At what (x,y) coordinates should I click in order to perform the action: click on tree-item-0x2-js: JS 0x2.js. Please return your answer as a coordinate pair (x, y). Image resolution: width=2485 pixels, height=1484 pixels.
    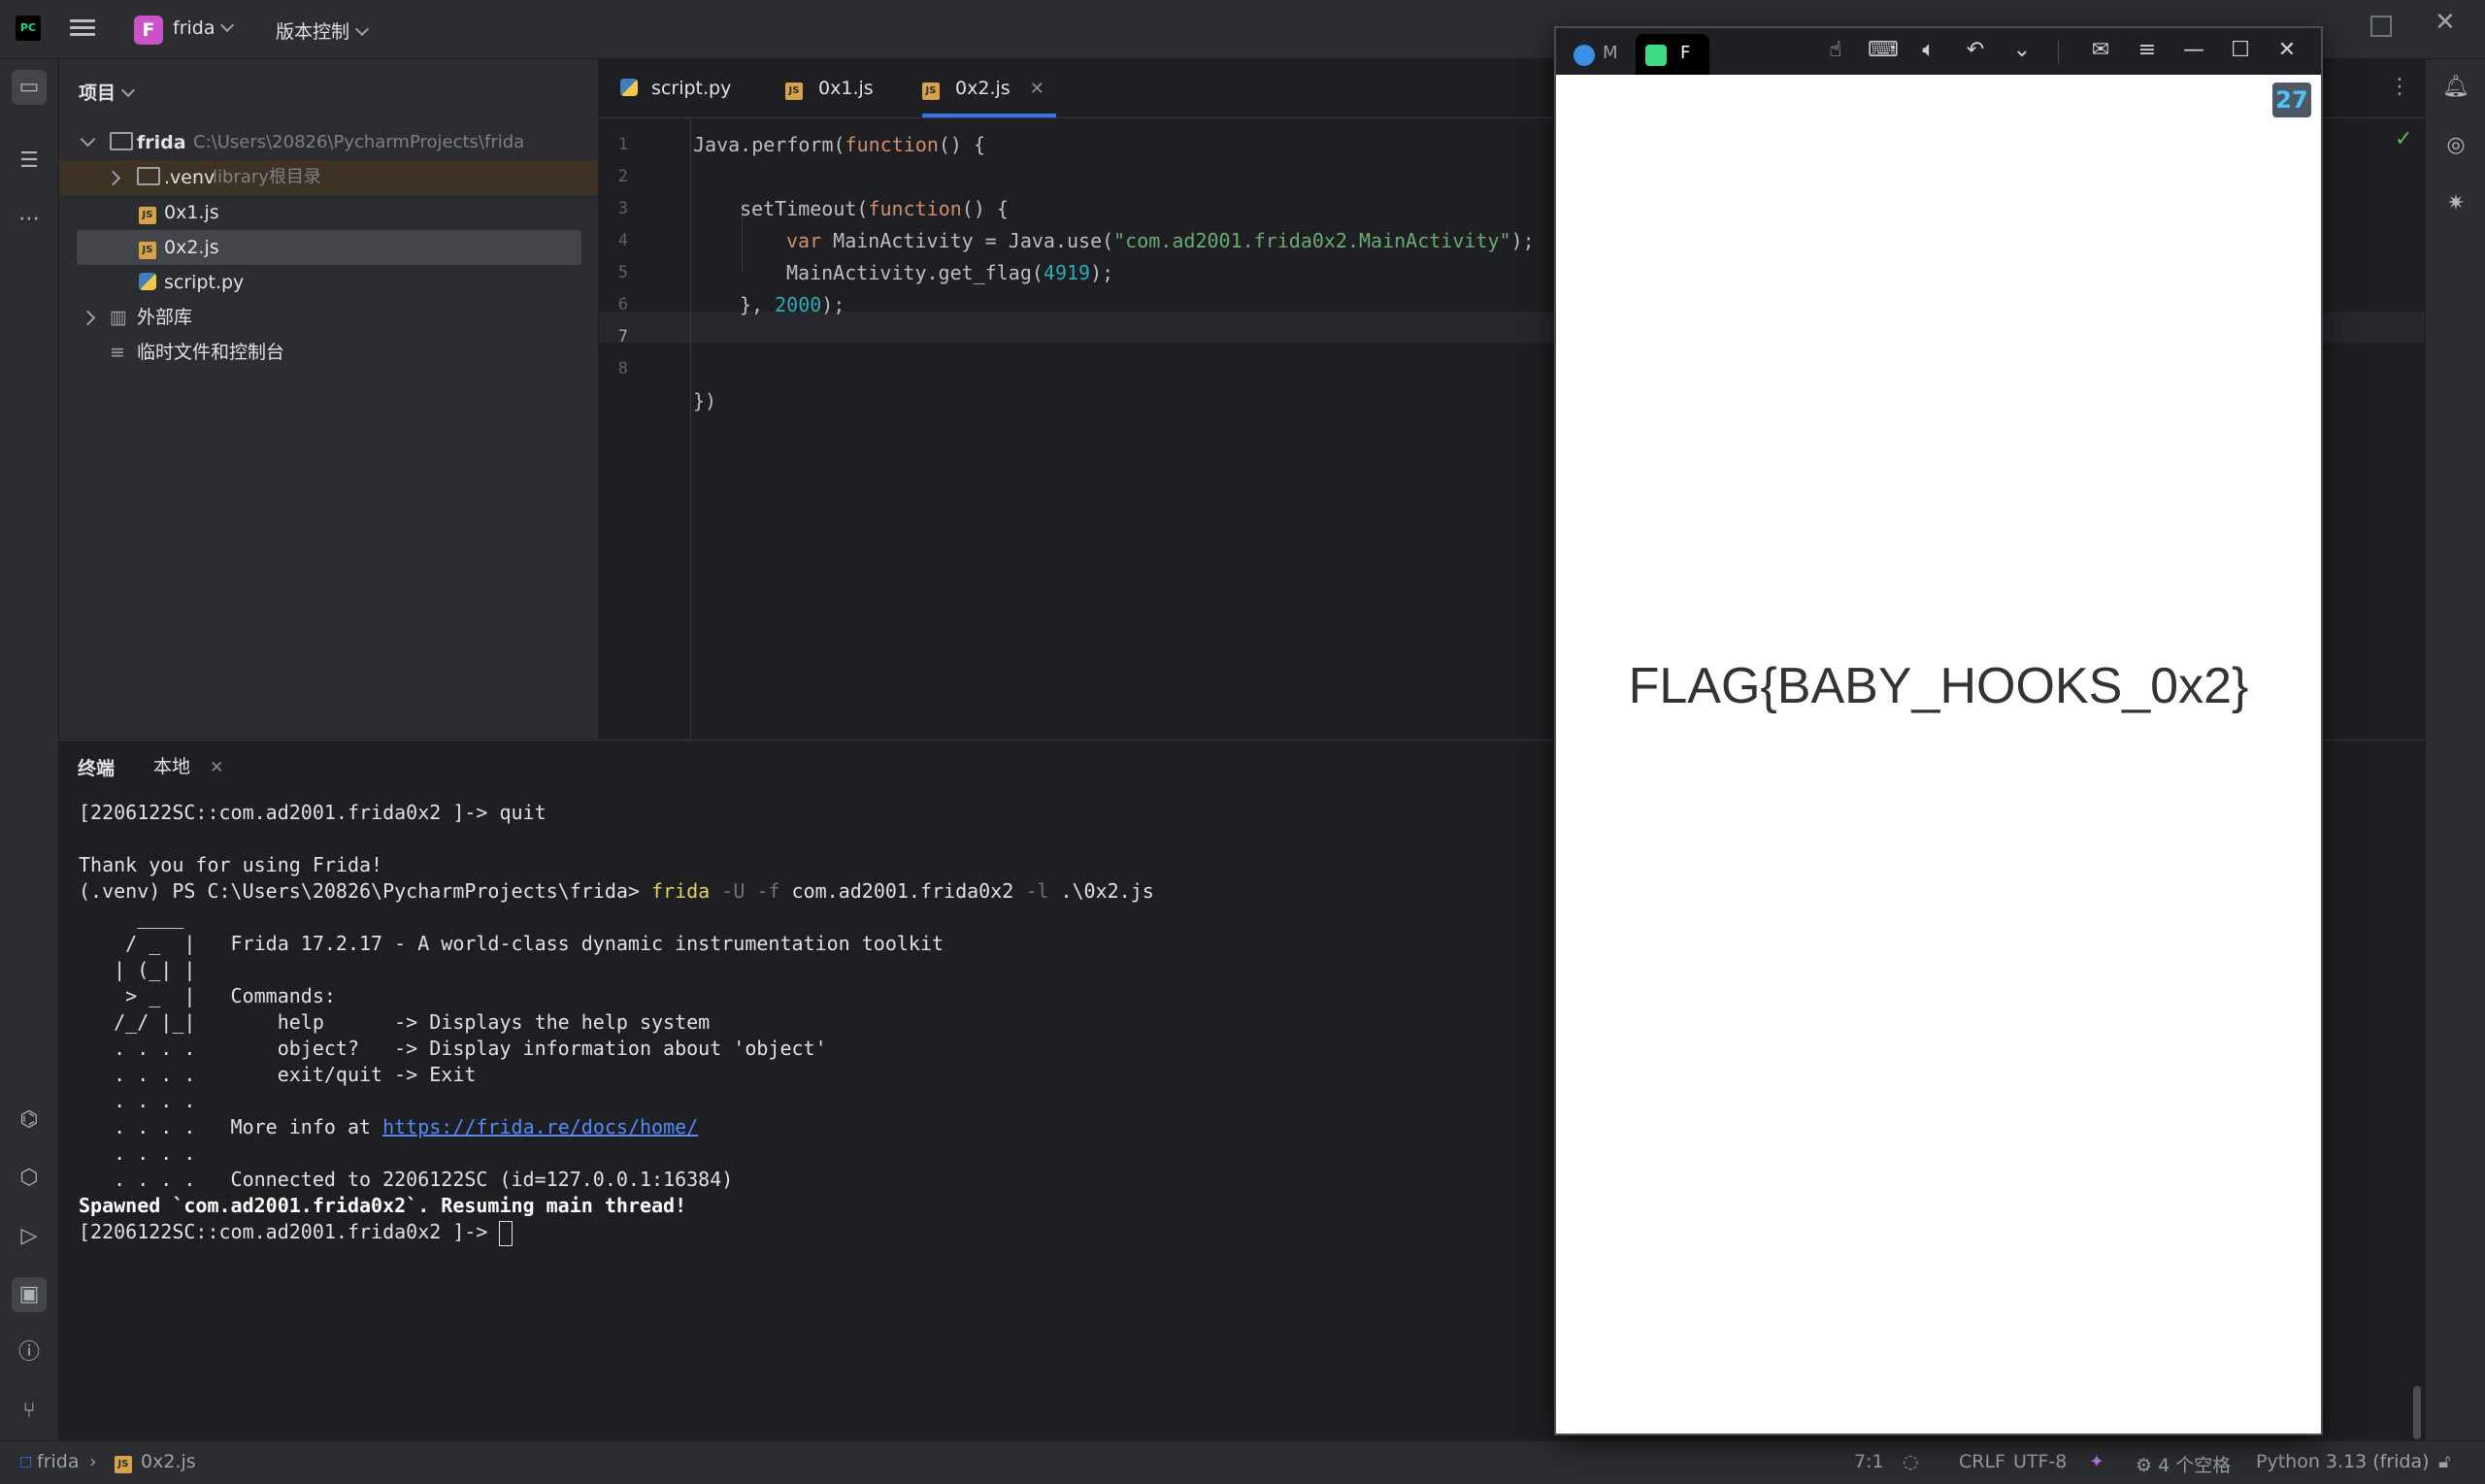
    Looking at the image, I should click on (329, 247).